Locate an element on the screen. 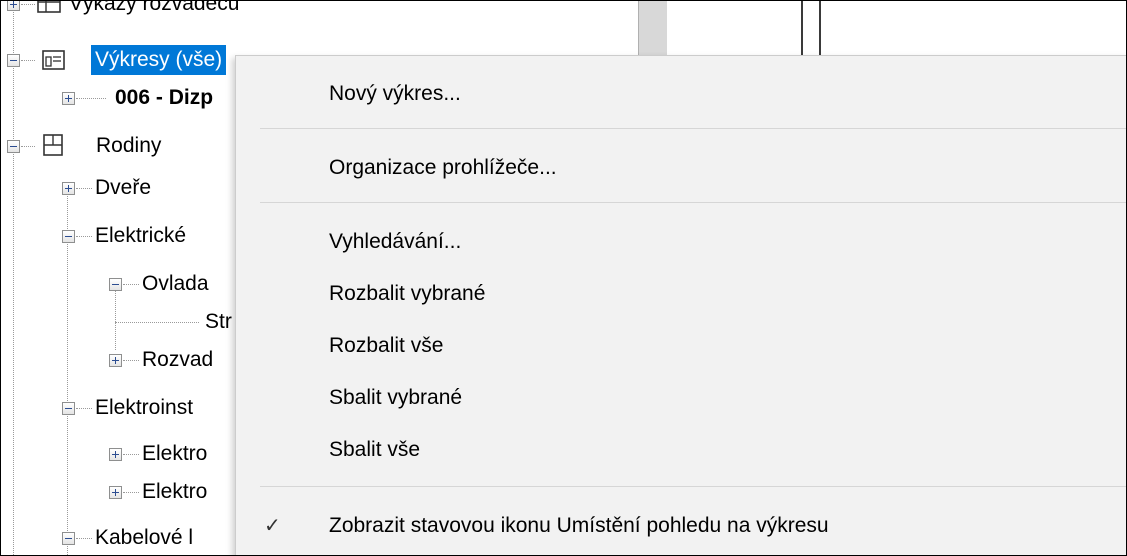 The height and width of the screenshot is (556, 1127). family-icon is located at coordinates (53, 145).